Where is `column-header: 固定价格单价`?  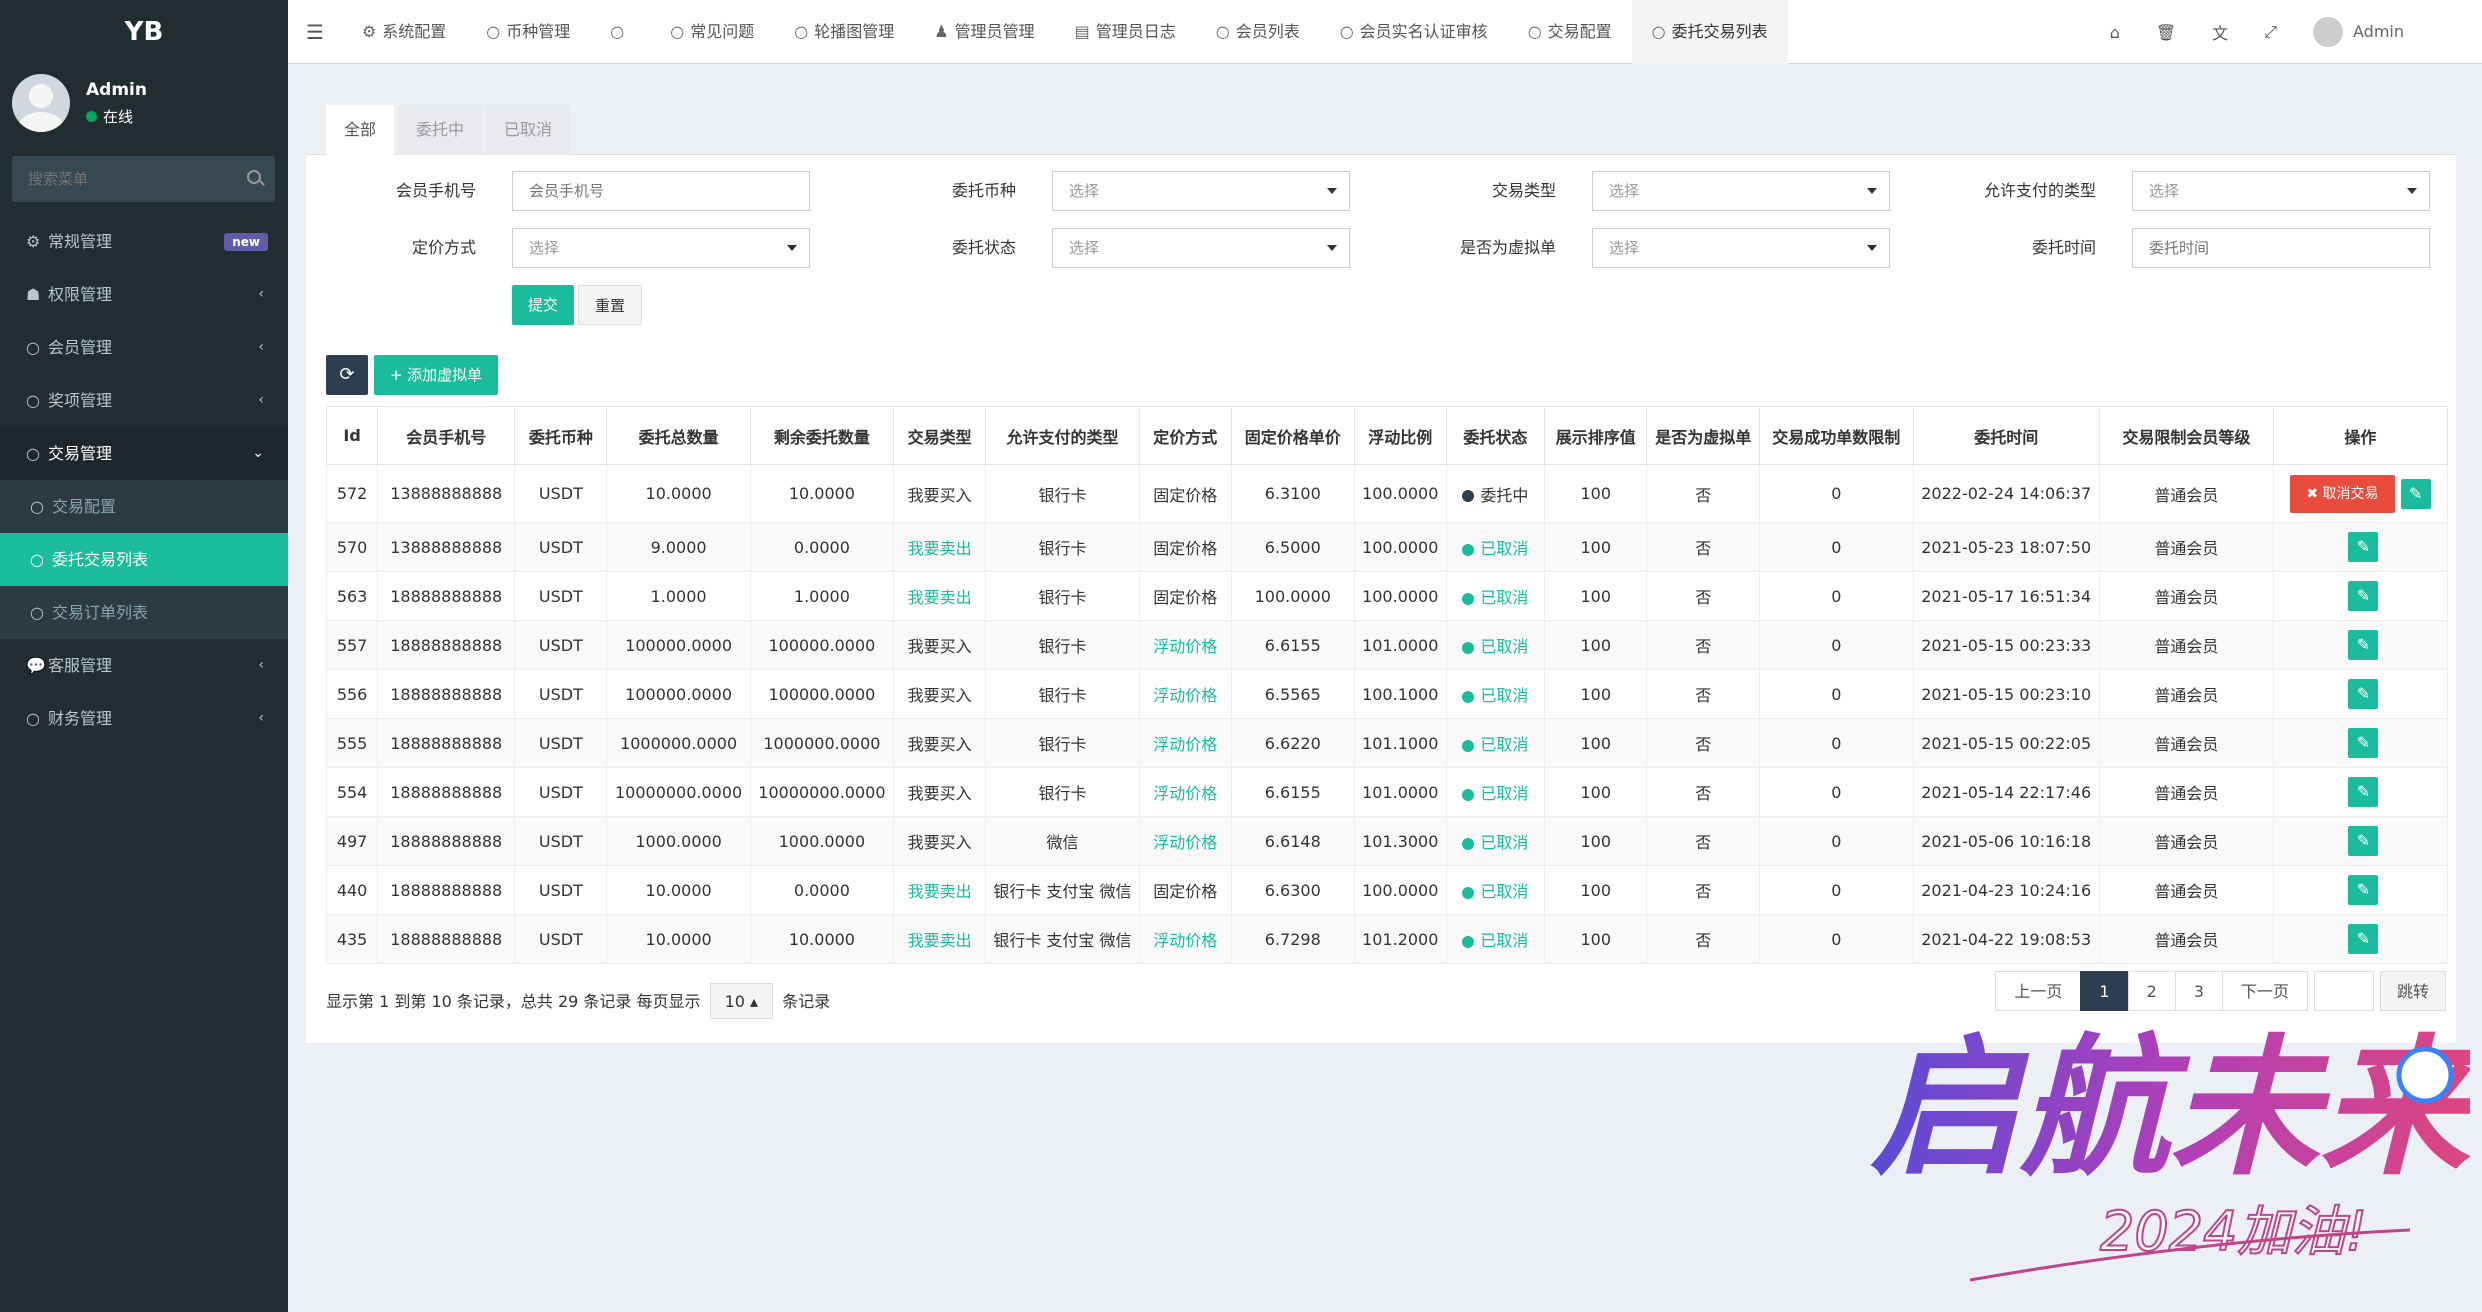
column-header: 固定价格单价 is located at coordinates (1292, 435).